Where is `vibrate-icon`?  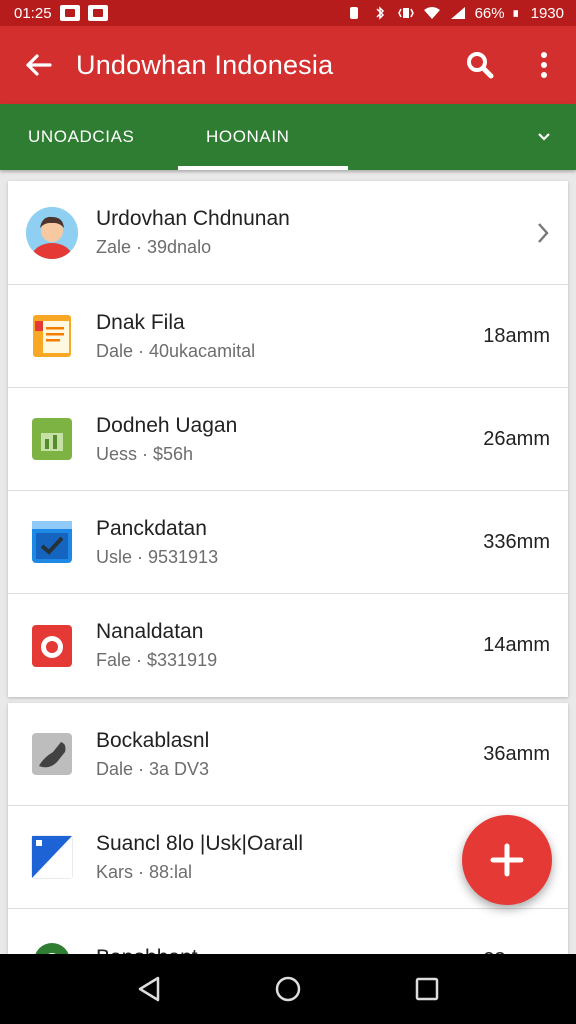
vibrate-icon is located at coordinates (405, 13).